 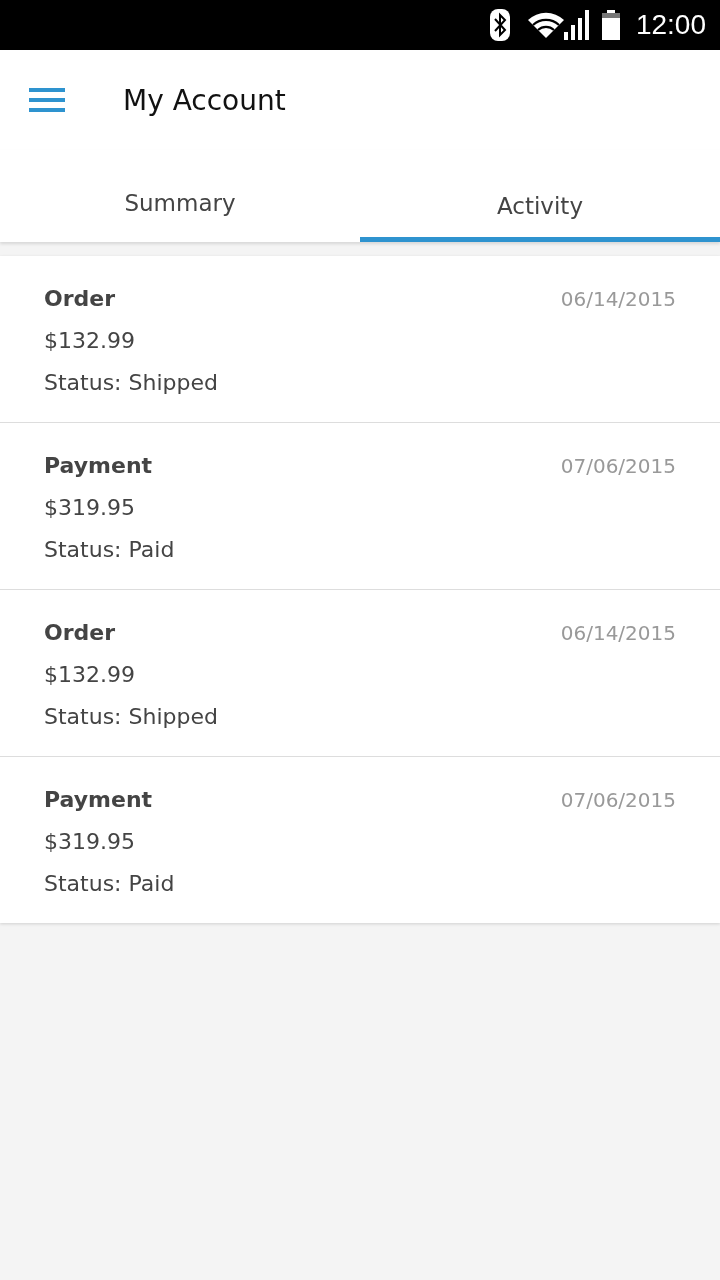 What do you see at coordinates (180, 196) in the screenshot?
I see `tab: Summary` at bounding box center [180, 196].